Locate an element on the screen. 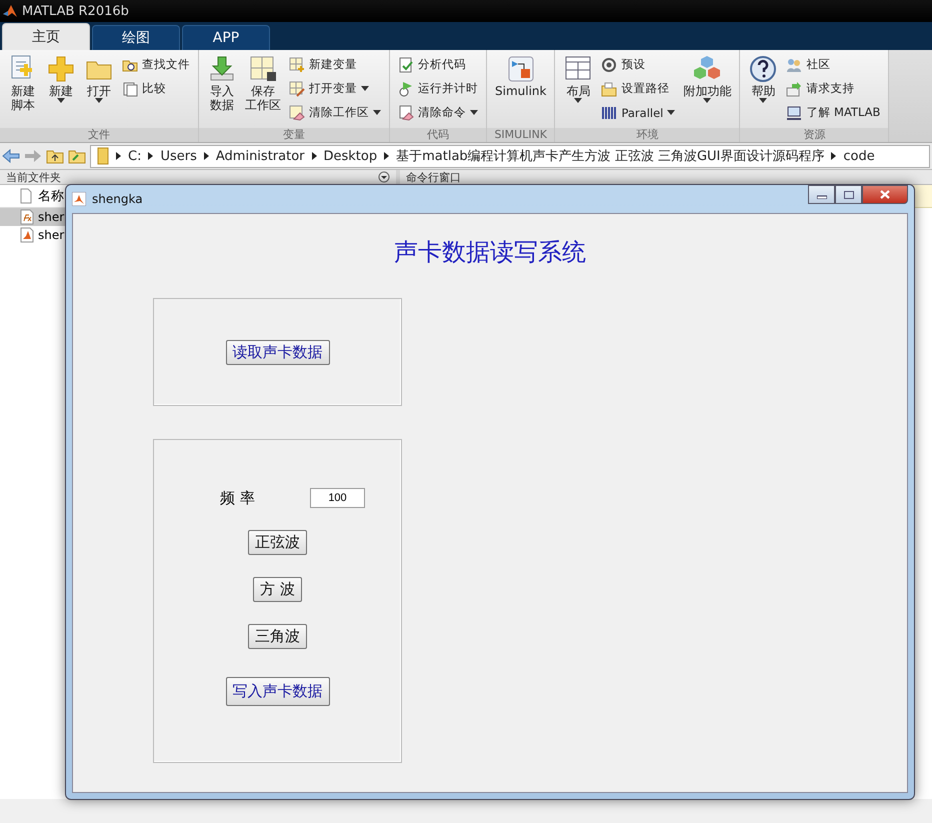 The height and width of the screenshot is (823, 932). path-segment: code is located at coordinates (859, 156).